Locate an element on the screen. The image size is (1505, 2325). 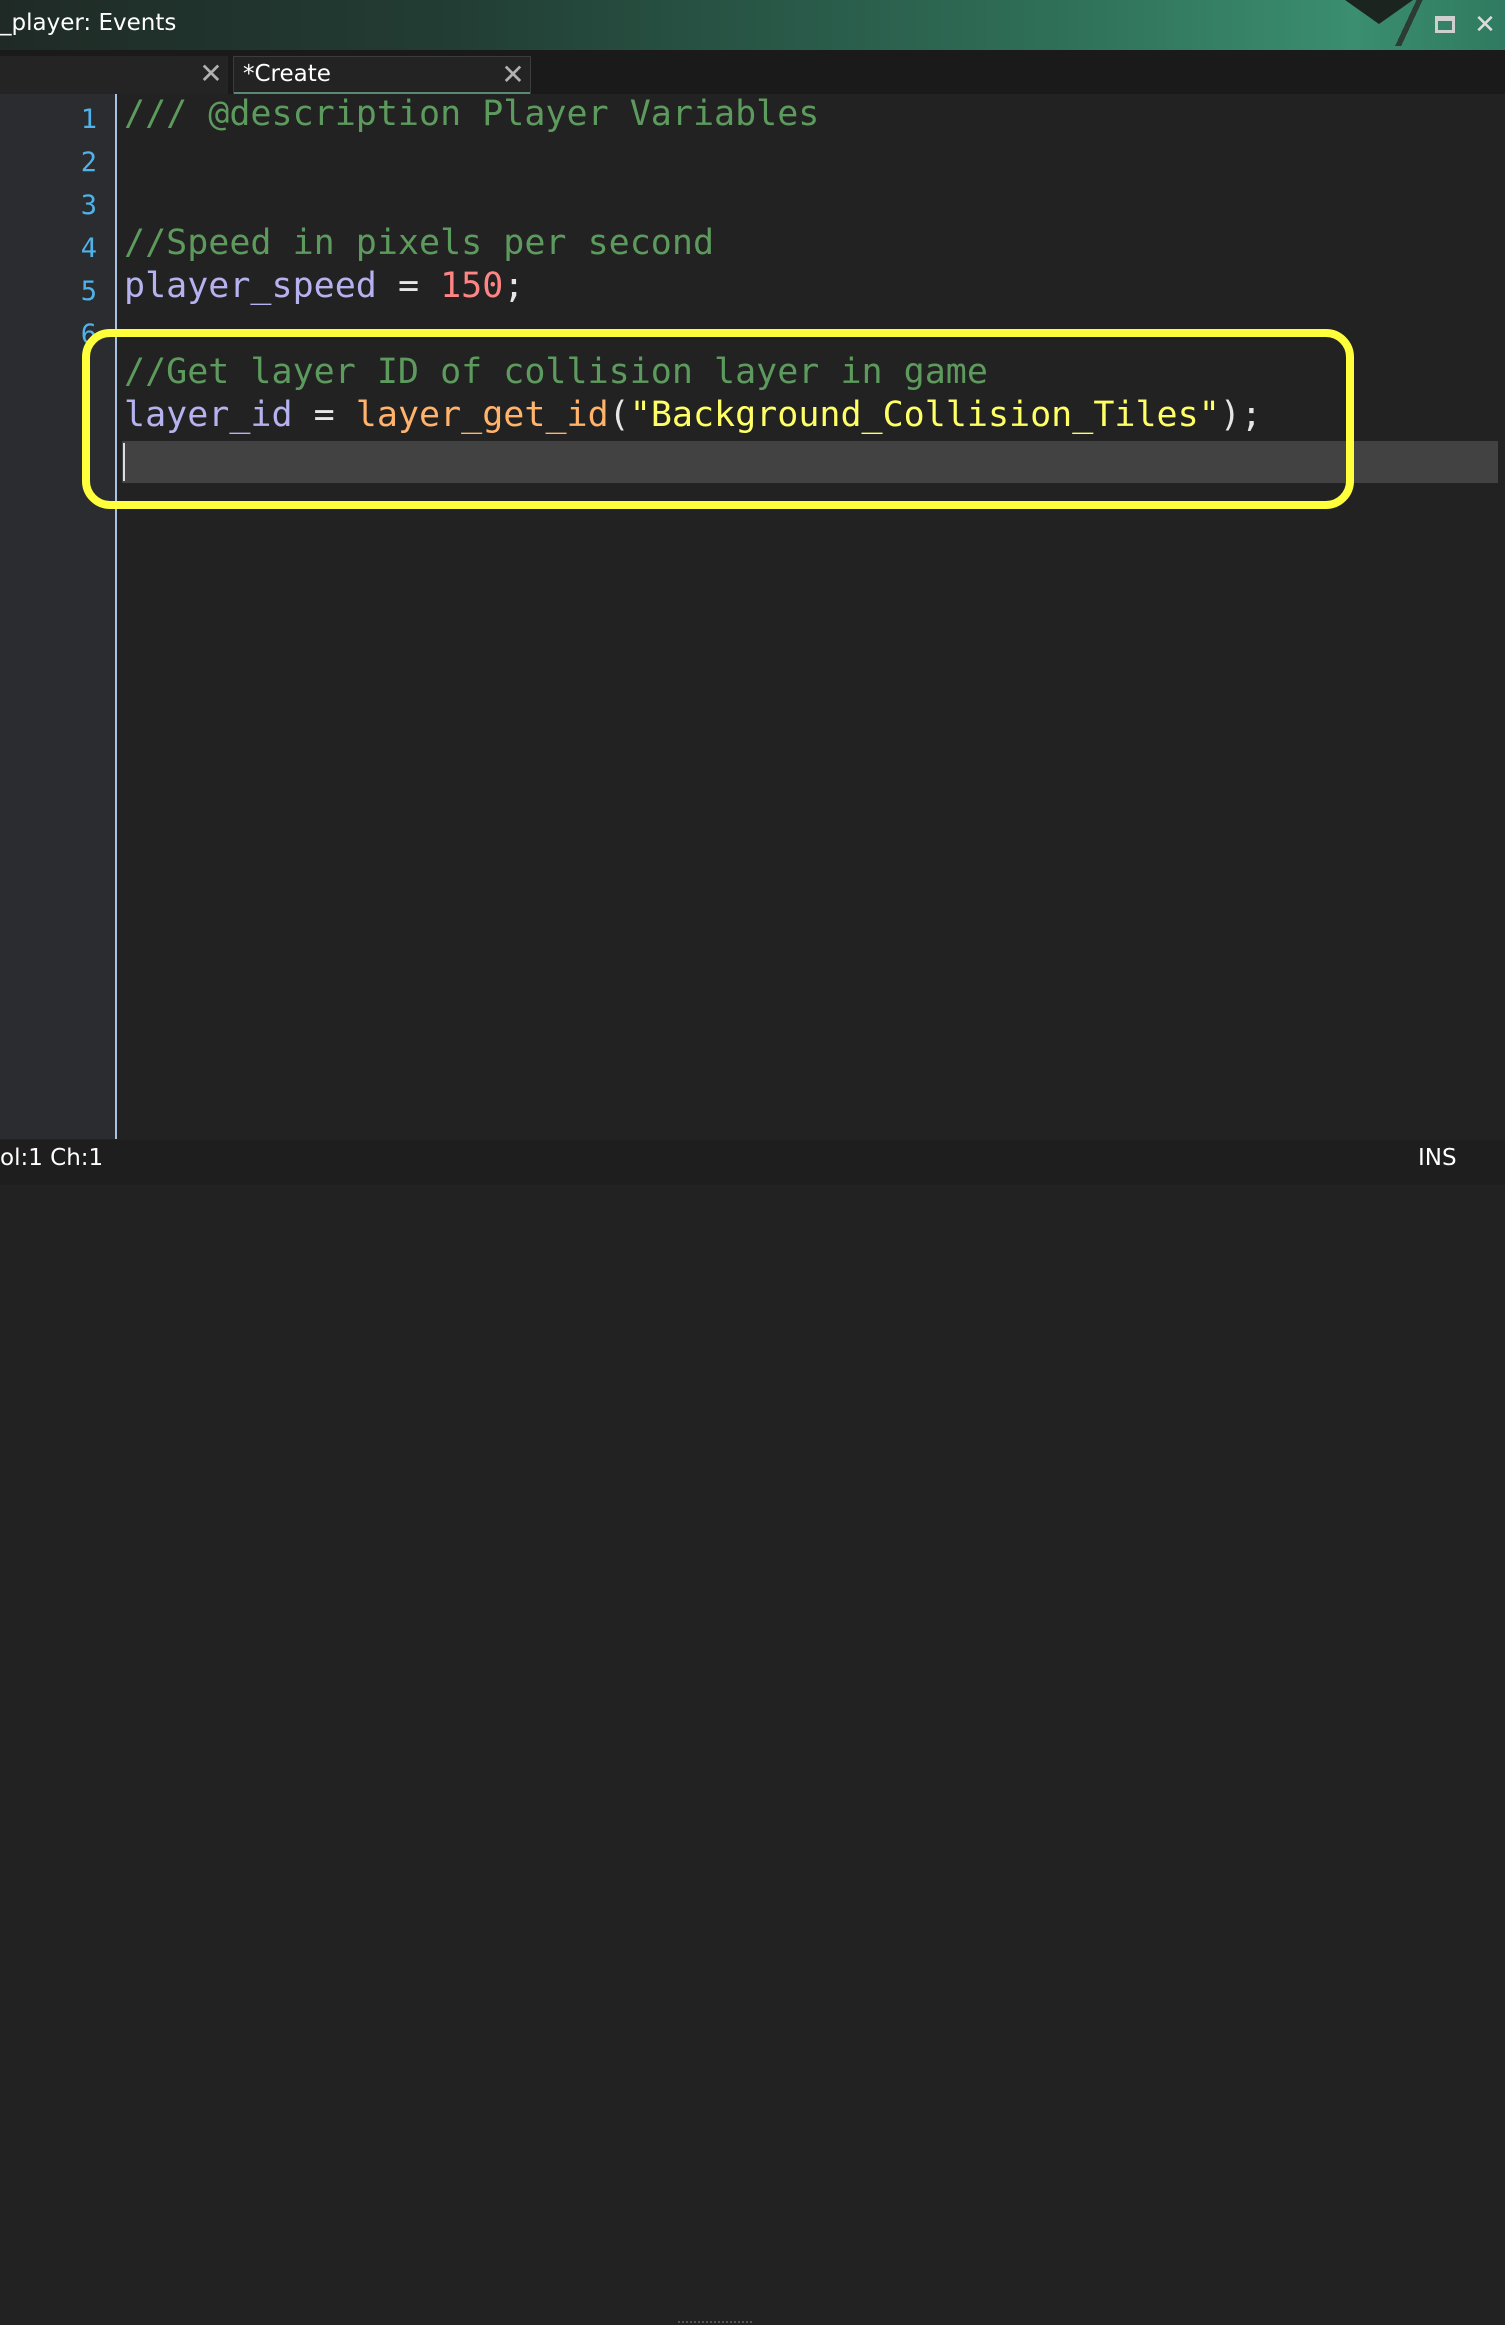
tab-create: *Create ✕ is located at coordinates (382, 75).